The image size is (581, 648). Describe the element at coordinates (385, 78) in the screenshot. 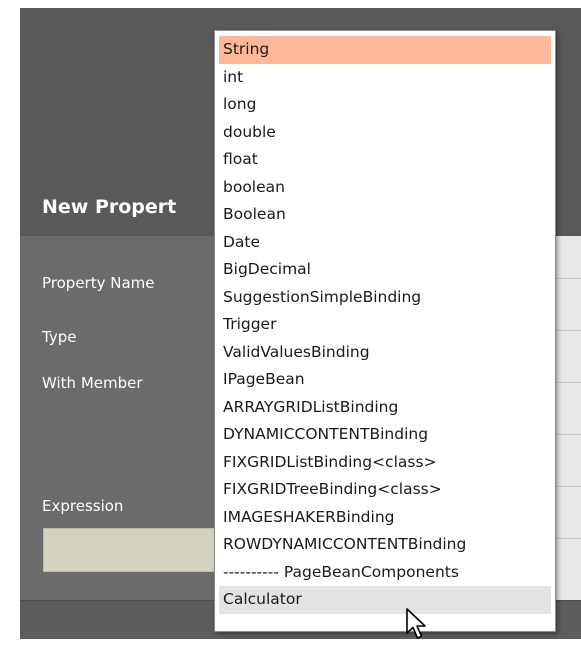

I see `dropdown-option: int` at that location.